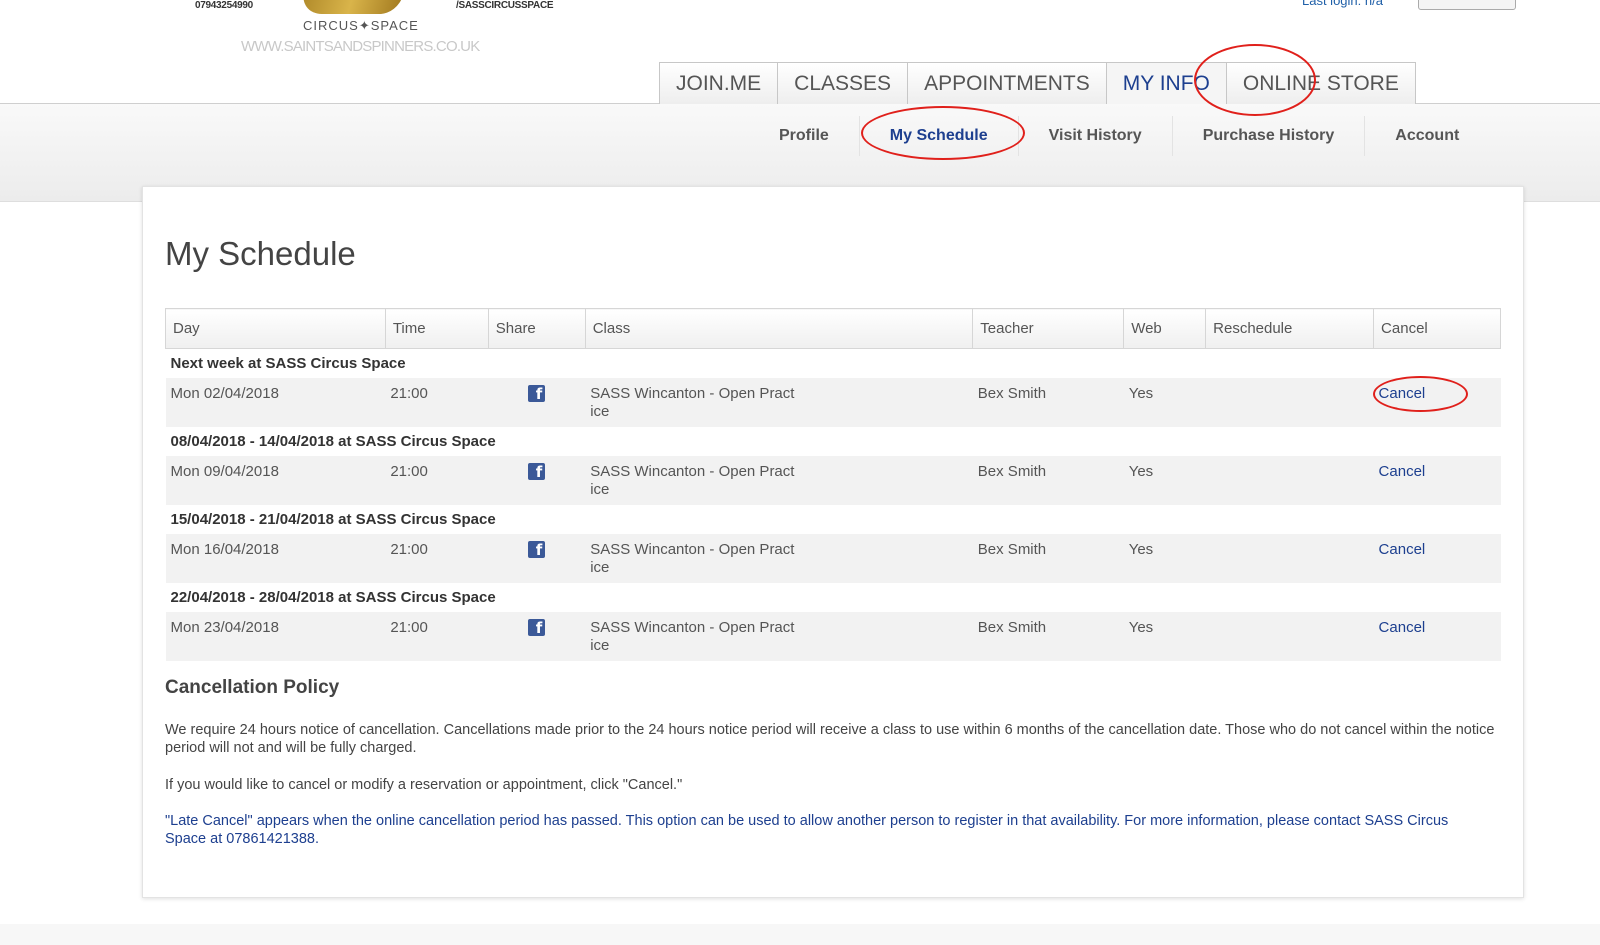 The image size is (1600, 945). What do you see at coordinates (505, 5) in the screenshot?
I see `logo-social-handle: /SASSCIRCUSSPACE` at bounding box center [505, 5].